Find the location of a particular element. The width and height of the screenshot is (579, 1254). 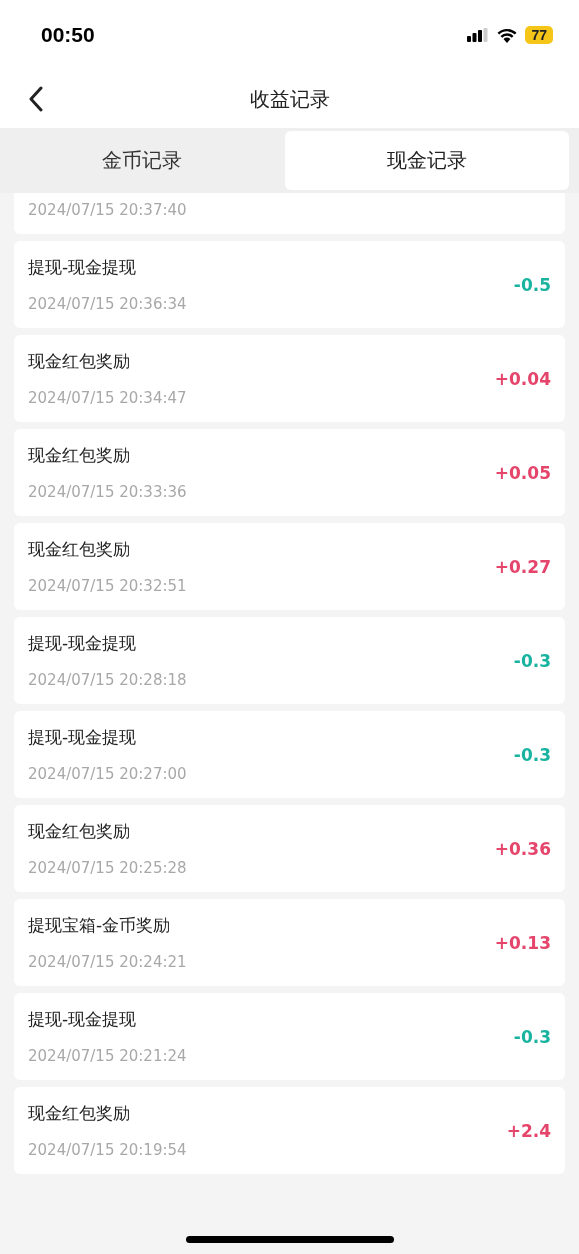

record-time: 2024/07/15 20:24:21 is located at coordinates (107, 962).